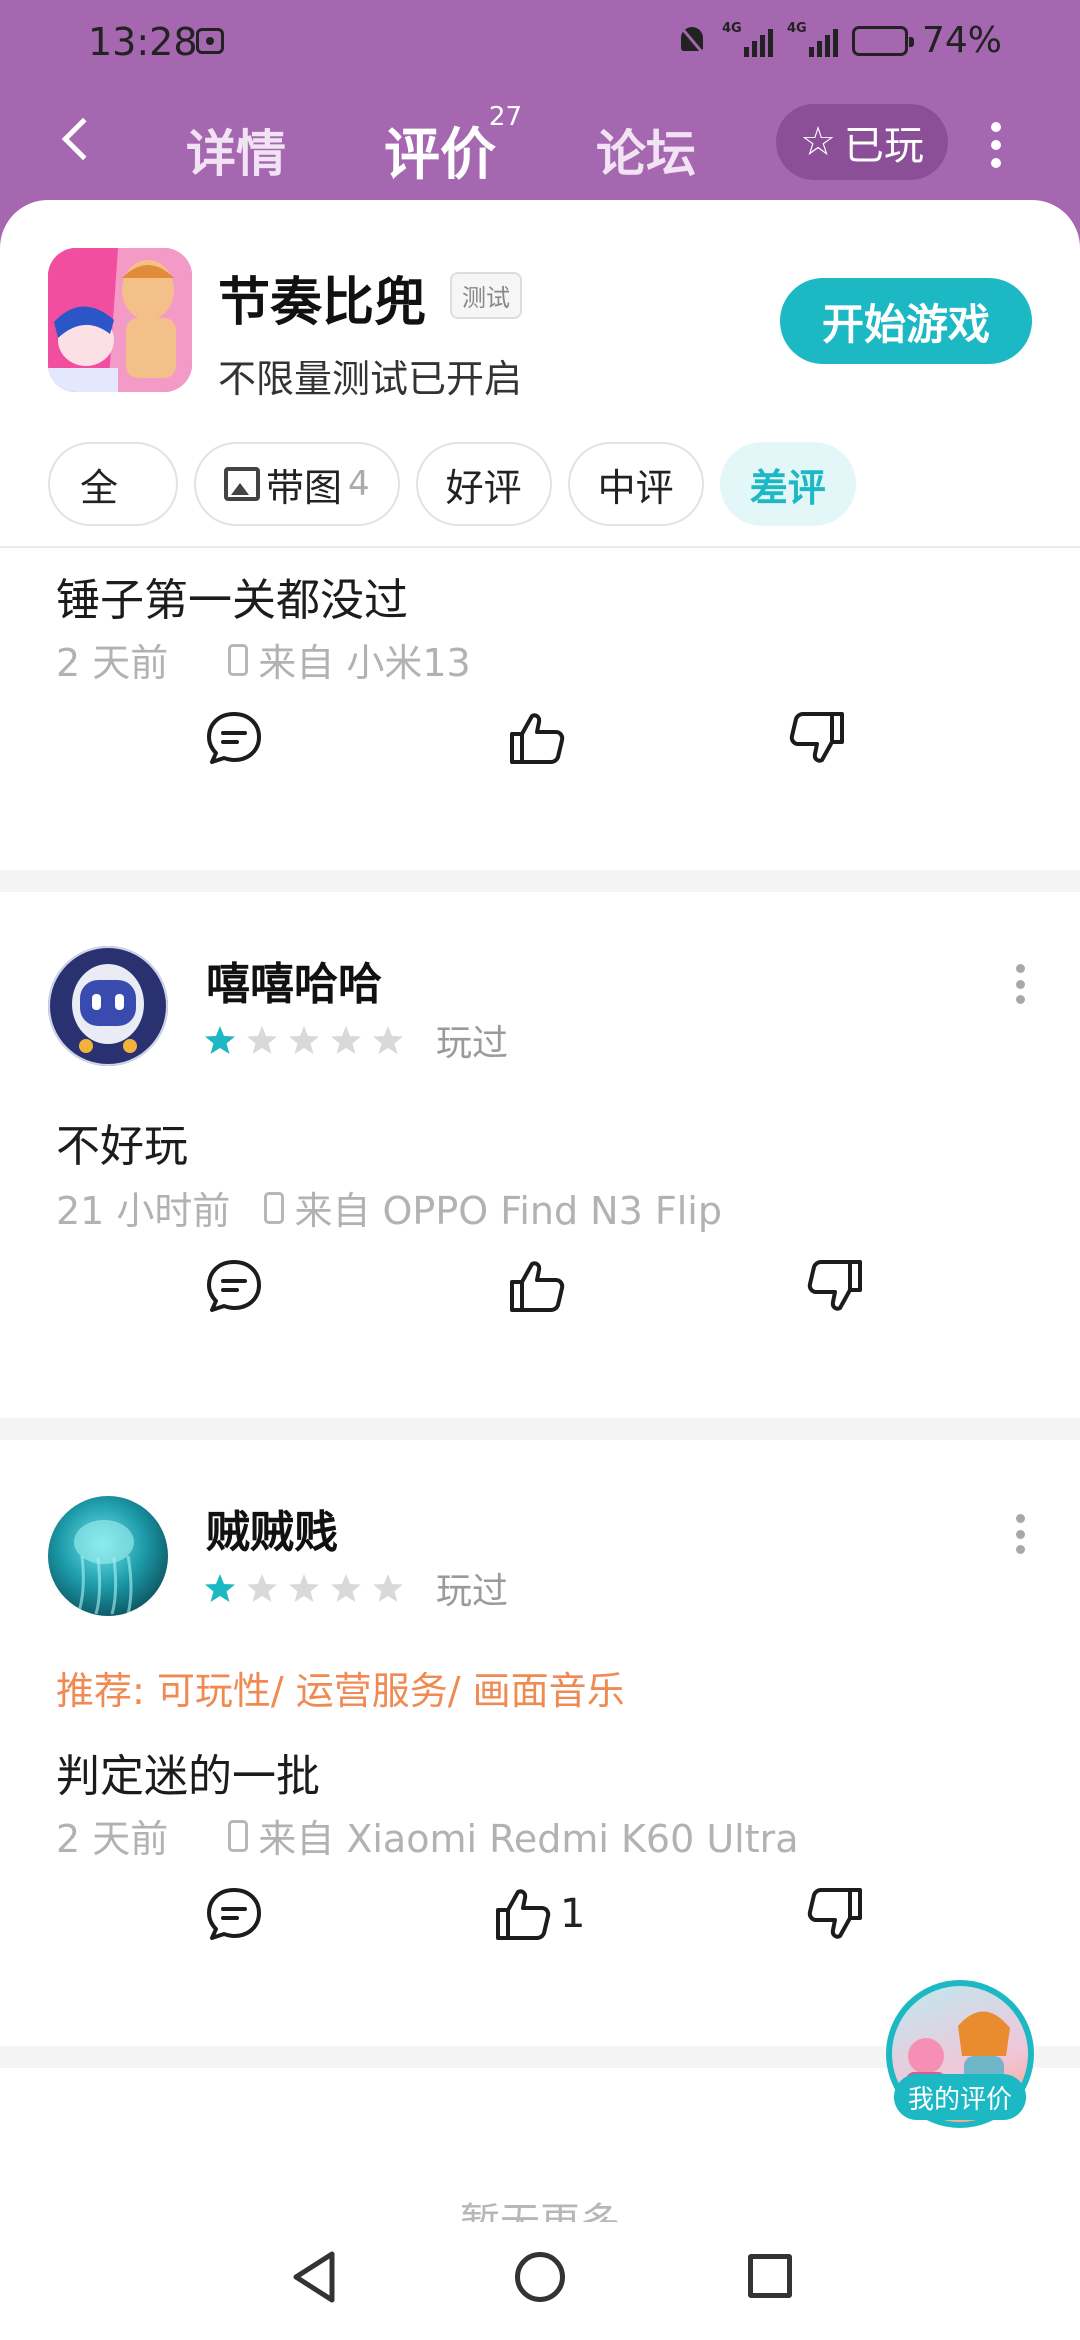  Describe the element at coordinates (635, 484) in the screenshot. I see `filter-neutral: 中评` at that location.